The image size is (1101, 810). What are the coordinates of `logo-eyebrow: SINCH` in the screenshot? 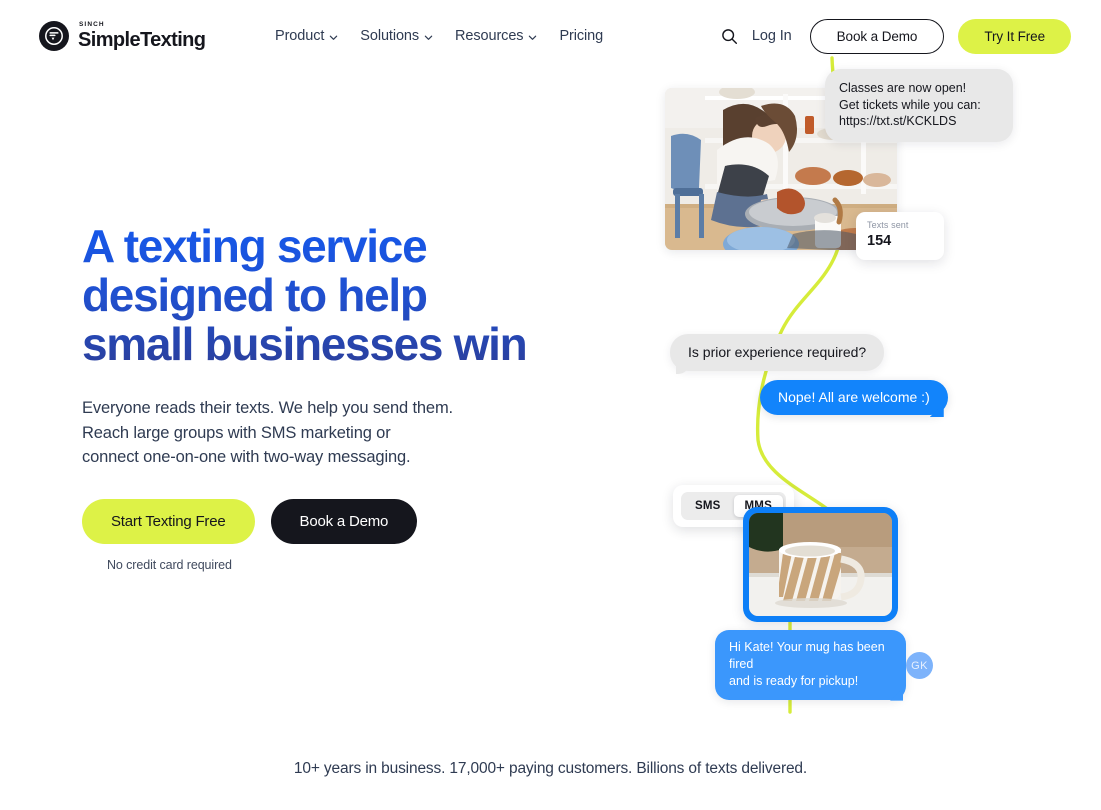 It's located at (92, 25).